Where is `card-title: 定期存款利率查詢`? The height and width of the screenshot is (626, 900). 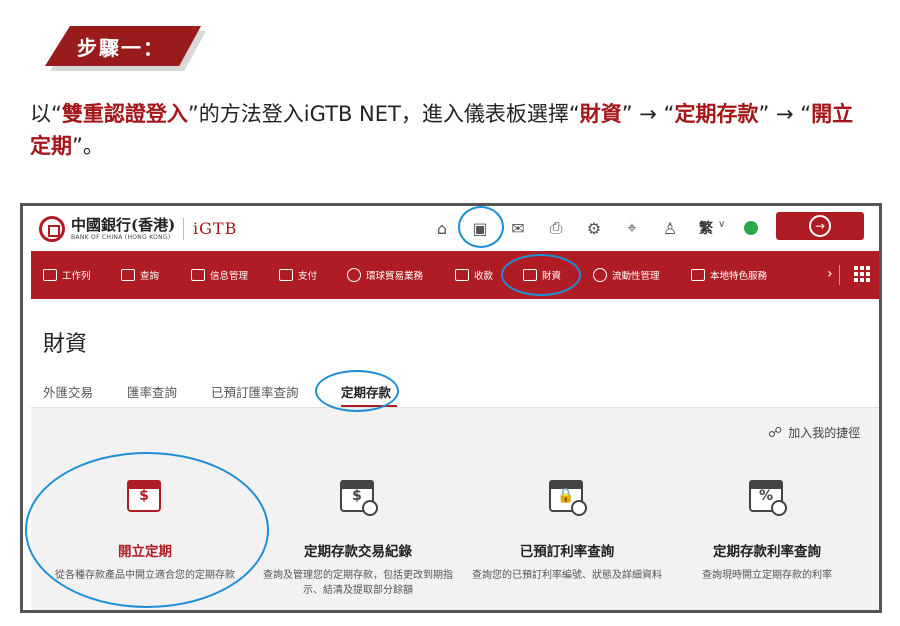
card-title: 定期存款利率查詢 is located at coordinates (767, 552).